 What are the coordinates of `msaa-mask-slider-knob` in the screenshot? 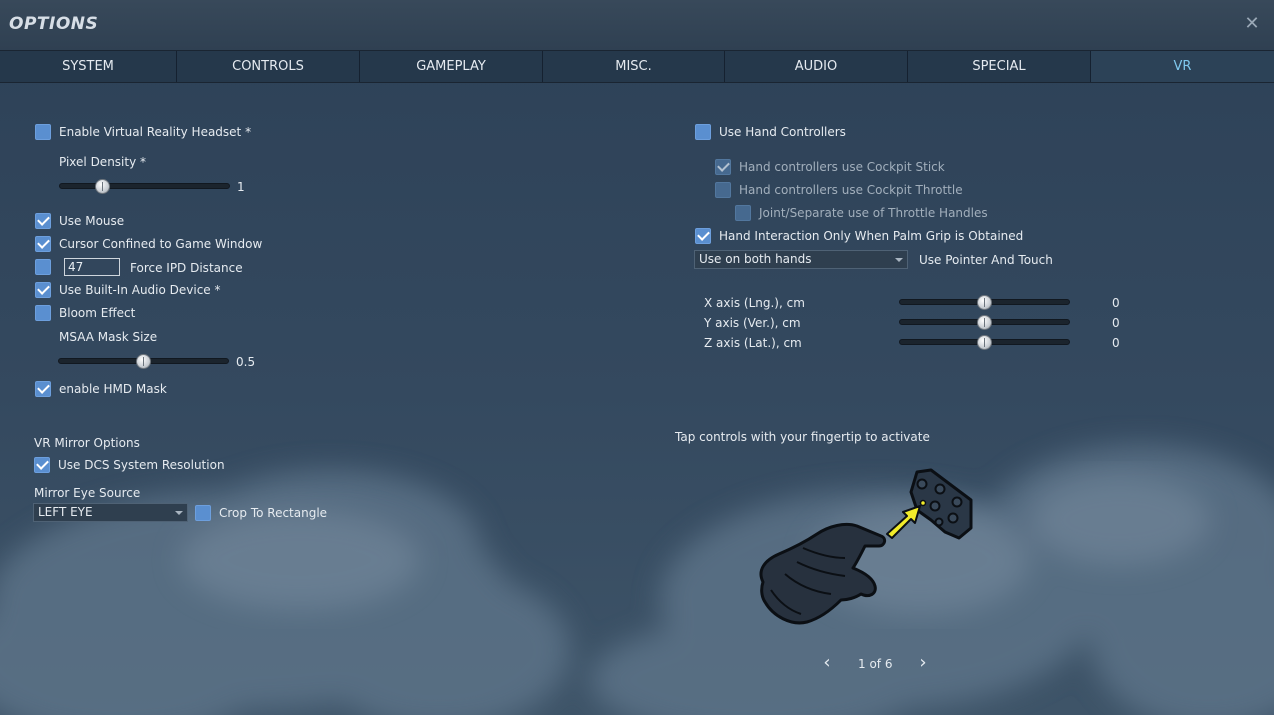 It's located at (143, 361).